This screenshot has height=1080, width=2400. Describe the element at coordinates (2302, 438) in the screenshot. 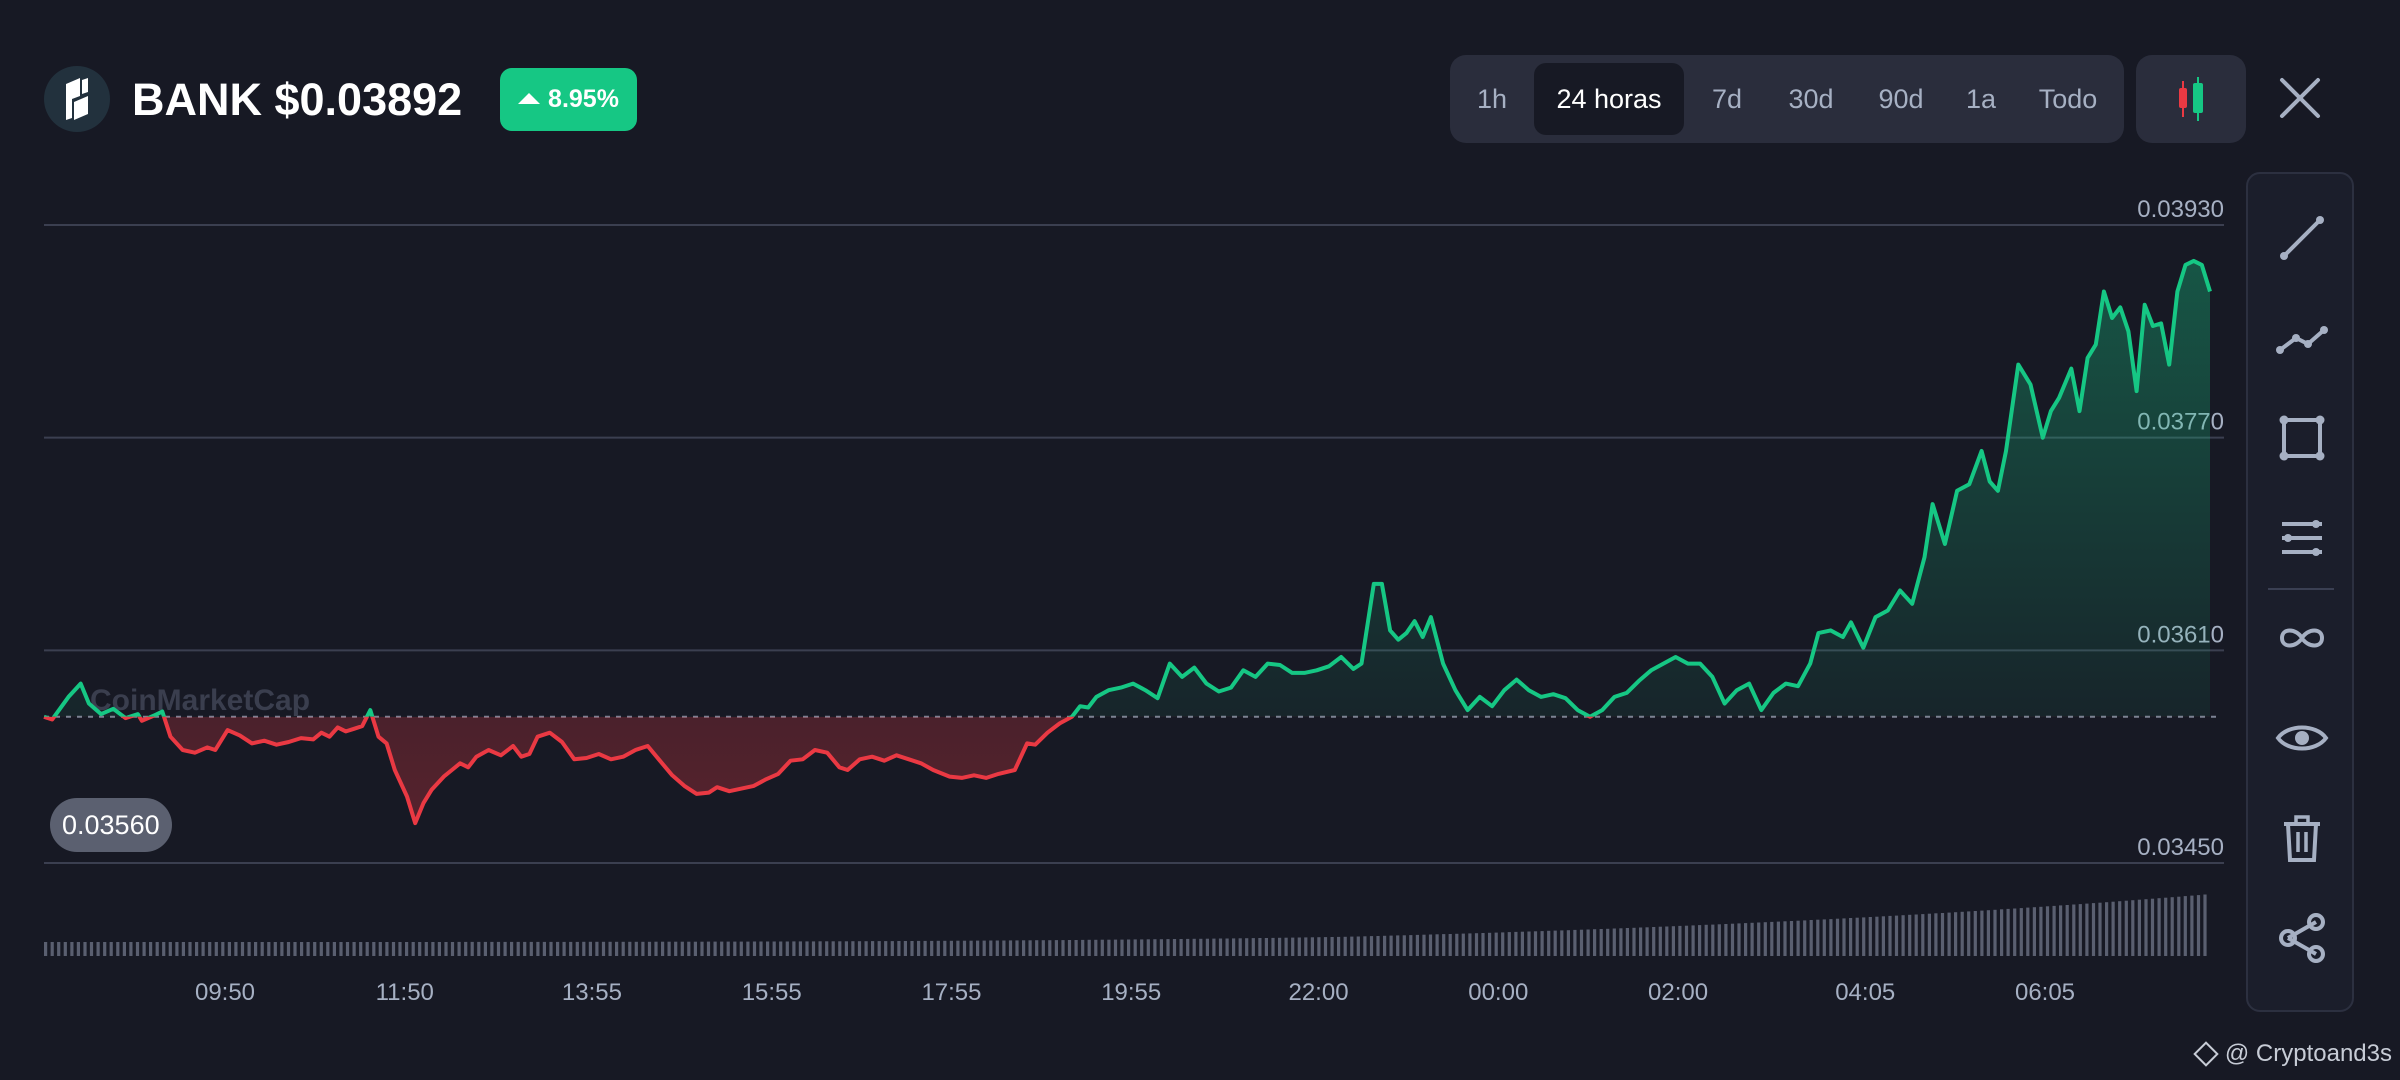

I see `rectangle-tool` at that location.